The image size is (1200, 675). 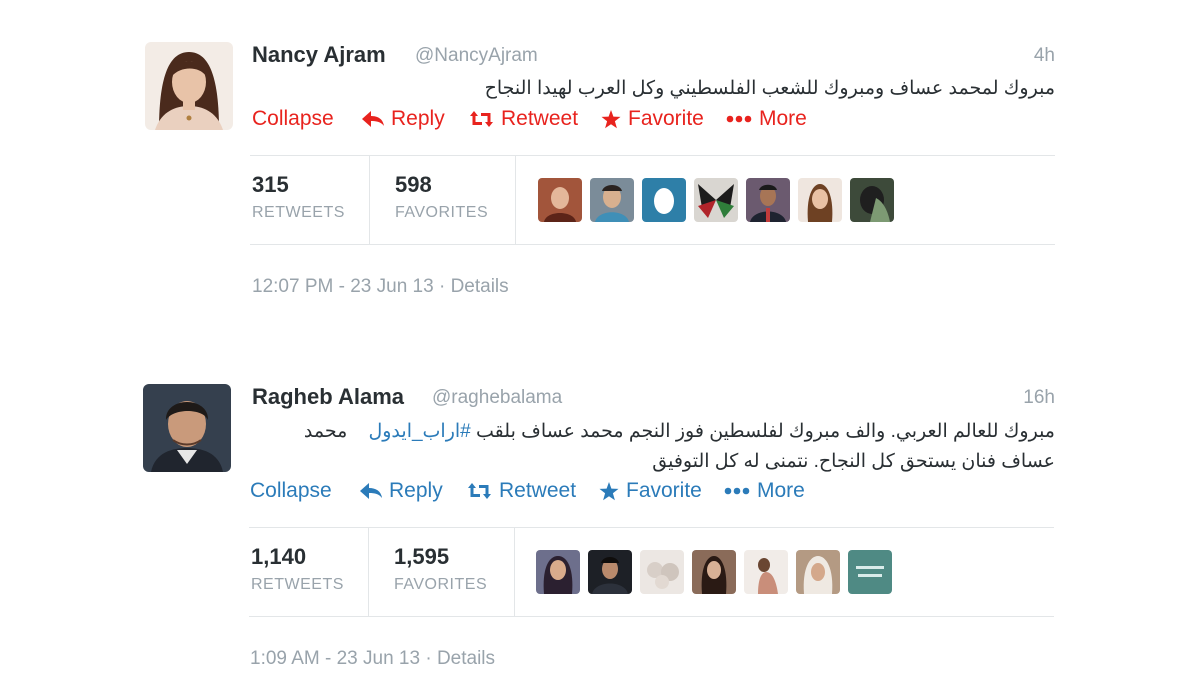 I want to click on retweets-count: 315, so click(x=270, y=184).